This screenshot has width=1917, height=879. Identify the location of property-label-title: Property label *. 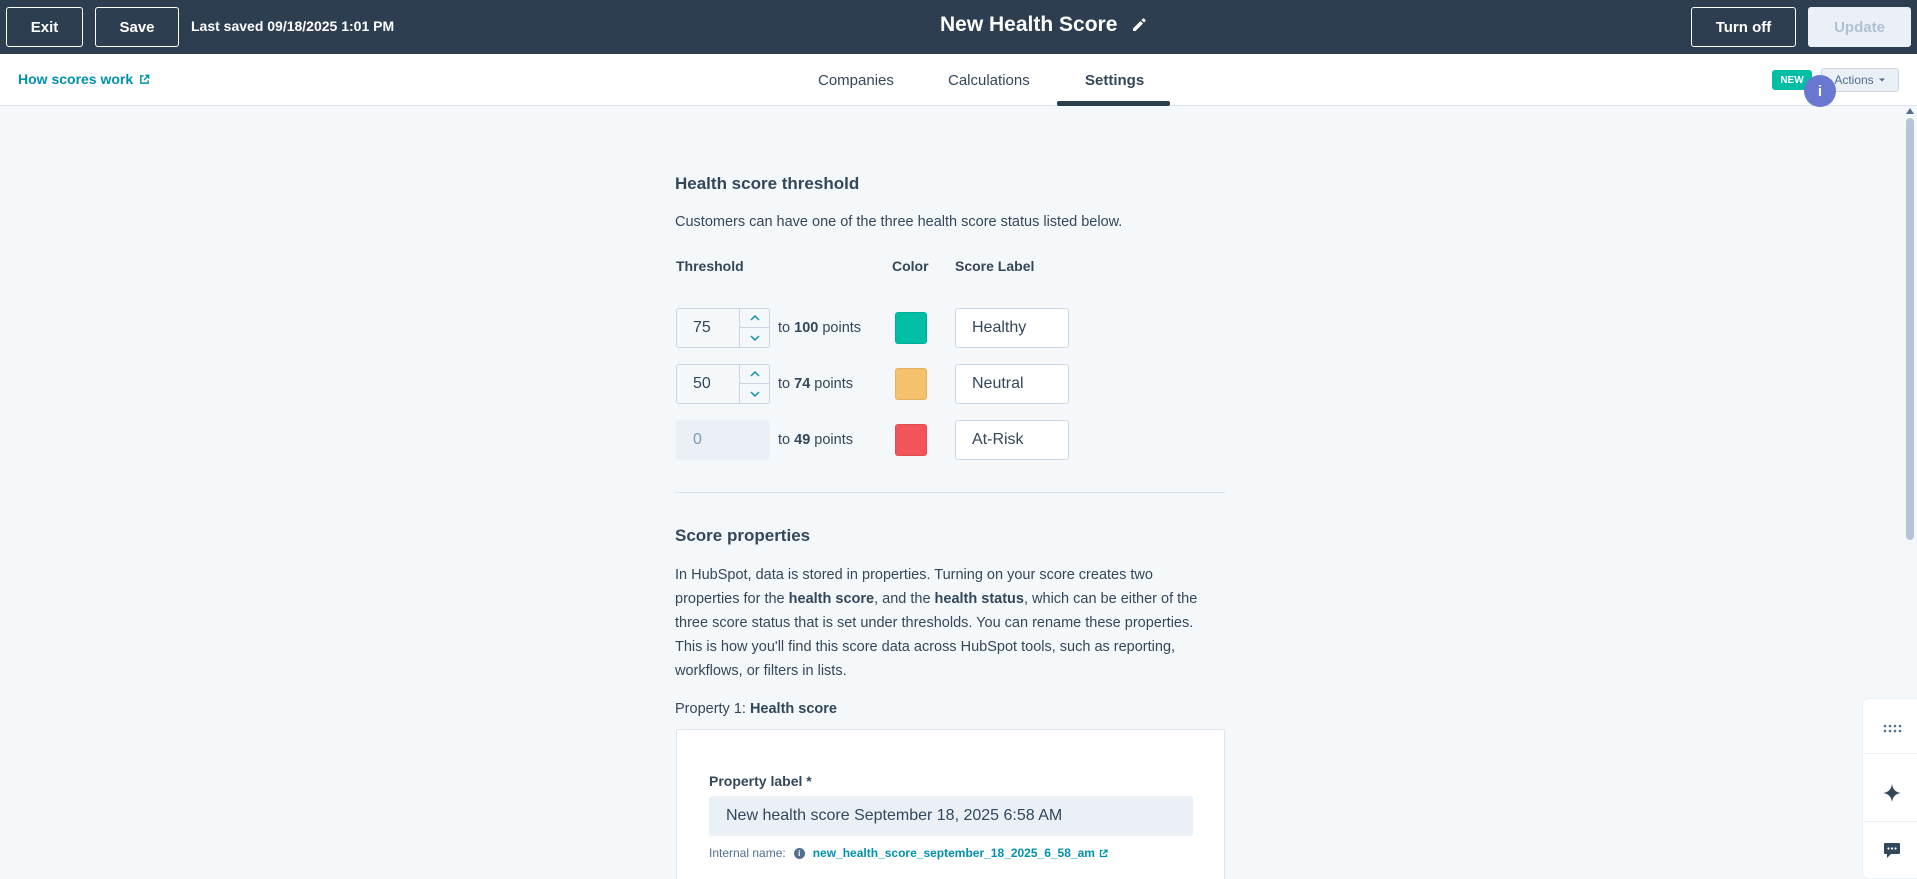
(760, 781).